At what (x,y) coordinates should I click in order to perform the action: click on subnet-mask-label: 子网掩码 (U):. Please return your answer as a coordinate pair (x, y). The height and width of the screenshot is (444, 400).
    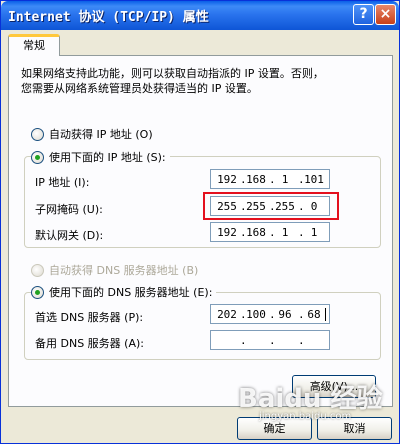
    Looking at the image, I should click on (69, 209).